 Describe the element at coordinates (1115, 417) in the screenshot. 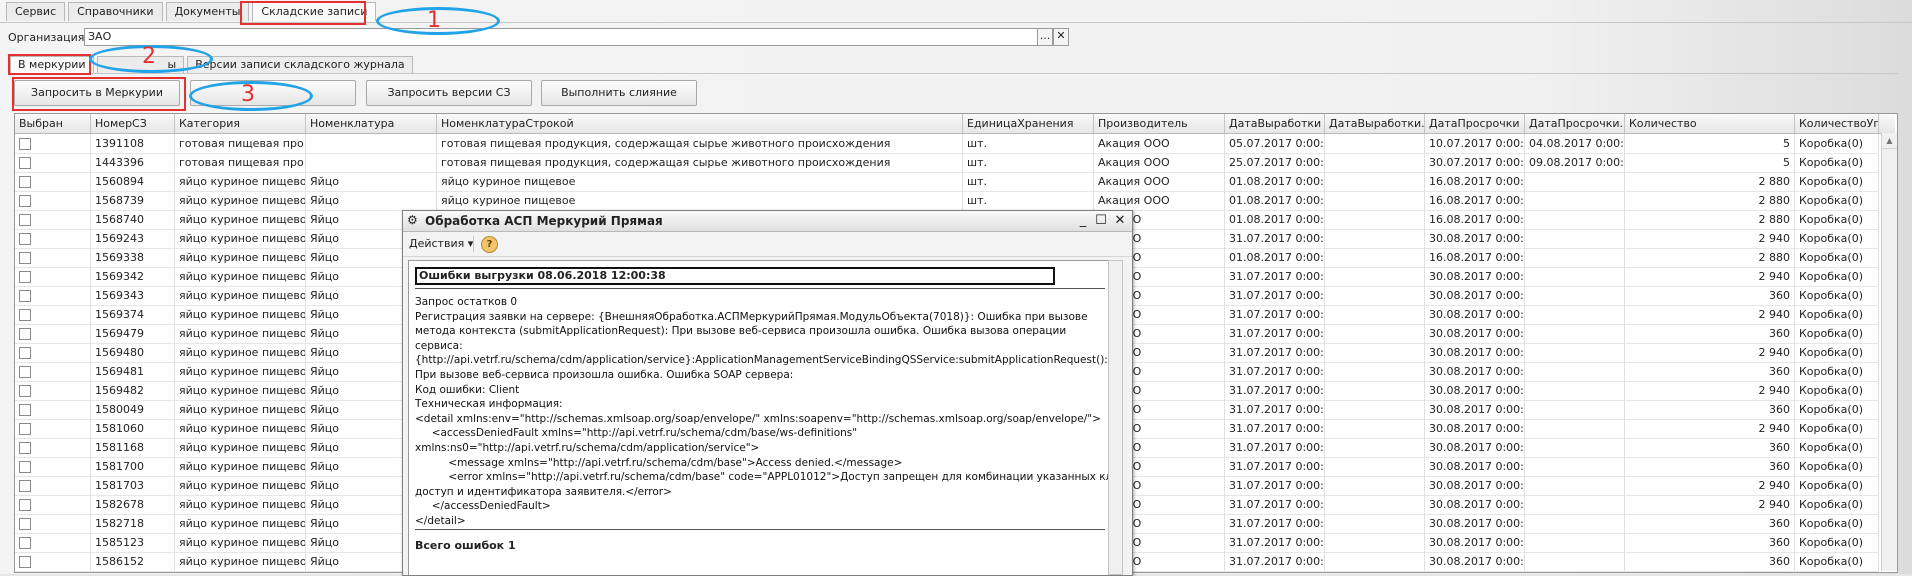

I see `report-scrollbar` at that location.